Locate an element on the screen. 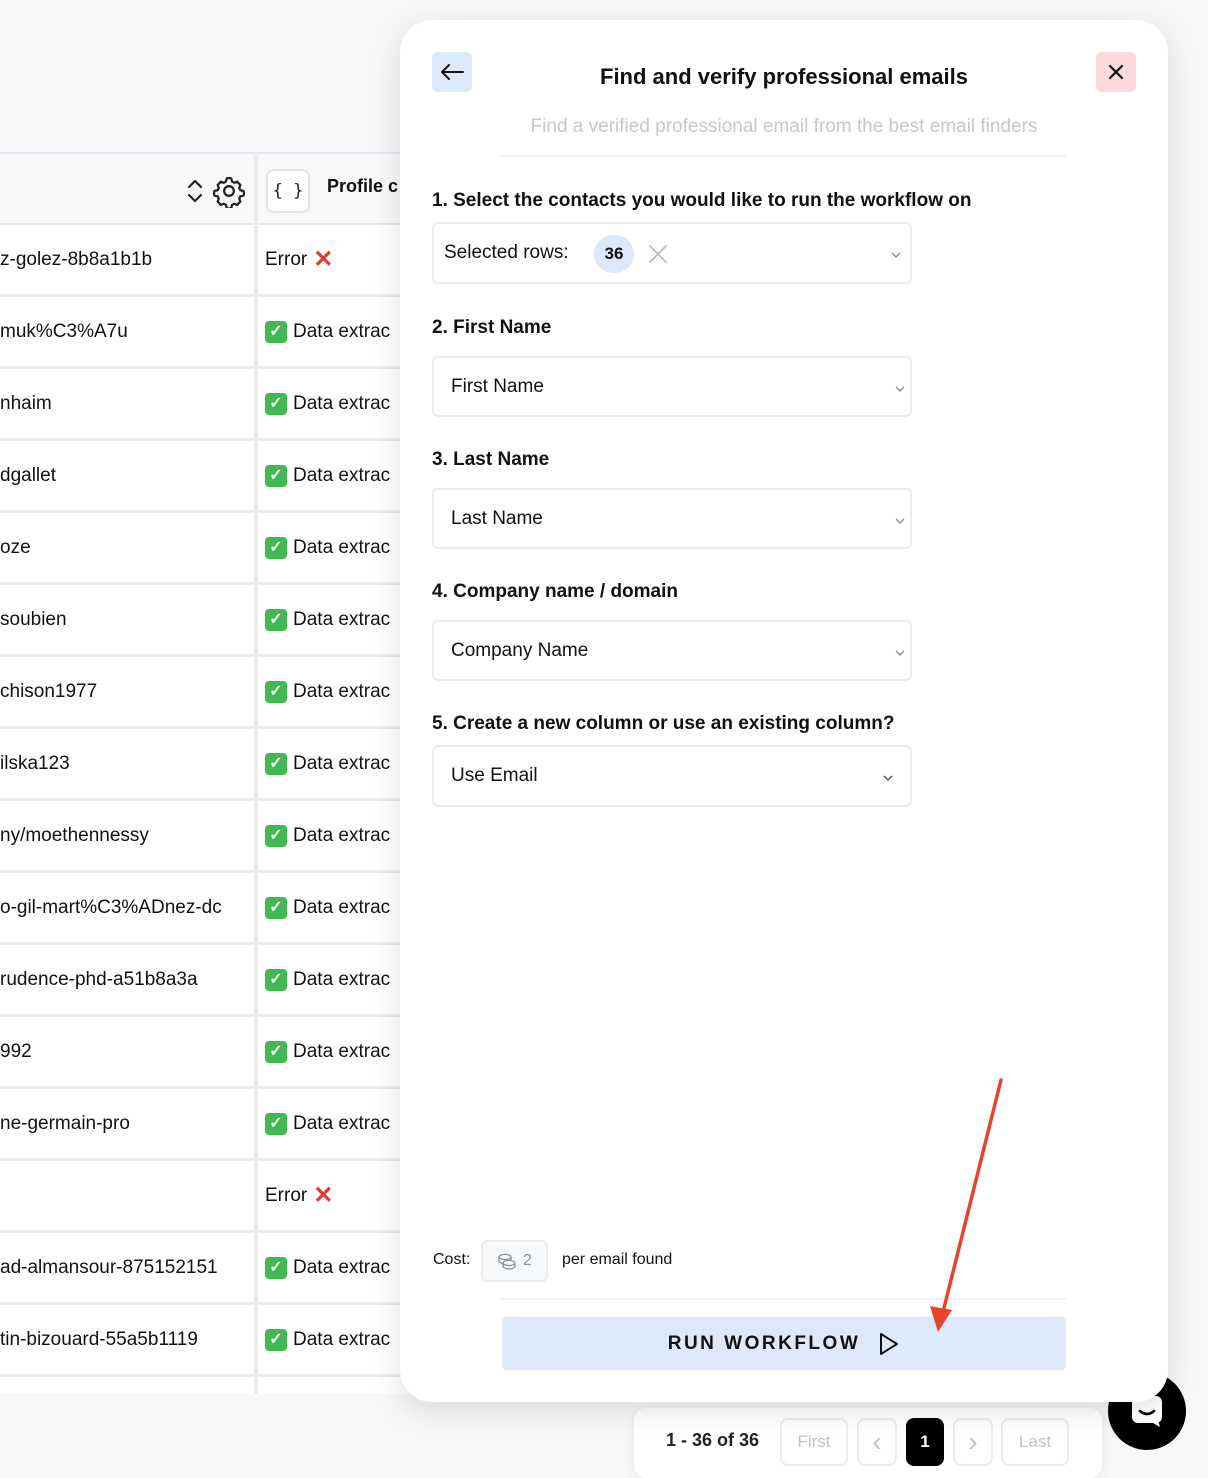  company-select-value: Company Name is located at coordinates (520, 650).